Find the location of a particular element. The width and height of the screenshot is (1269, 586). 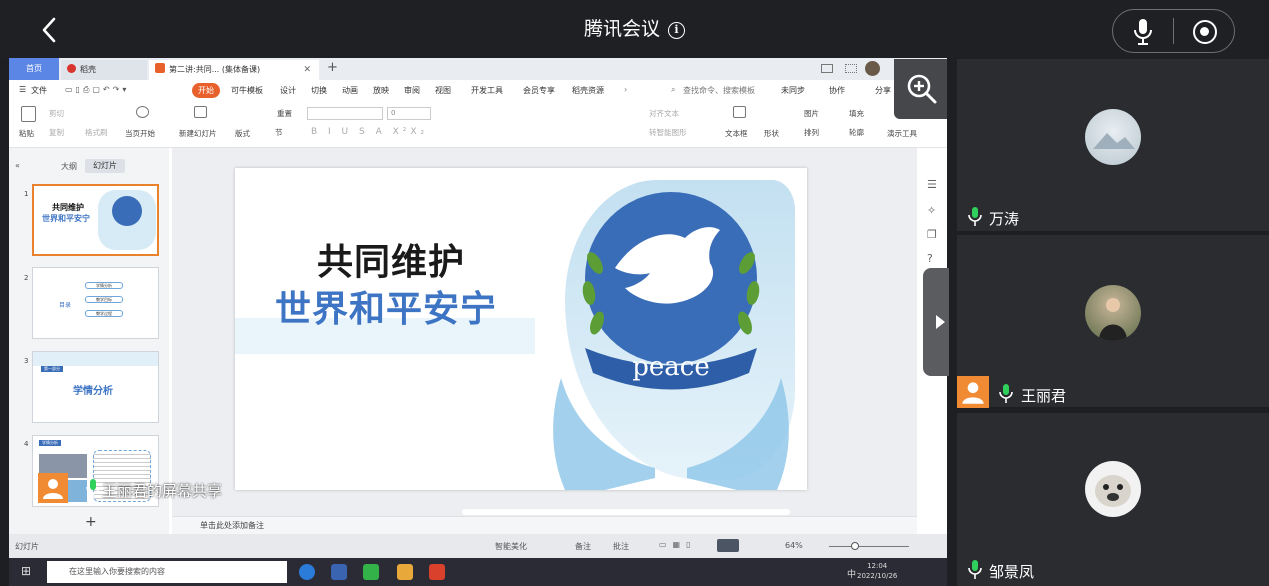

microphone-active-icon is located at coordinates (1006, 393).